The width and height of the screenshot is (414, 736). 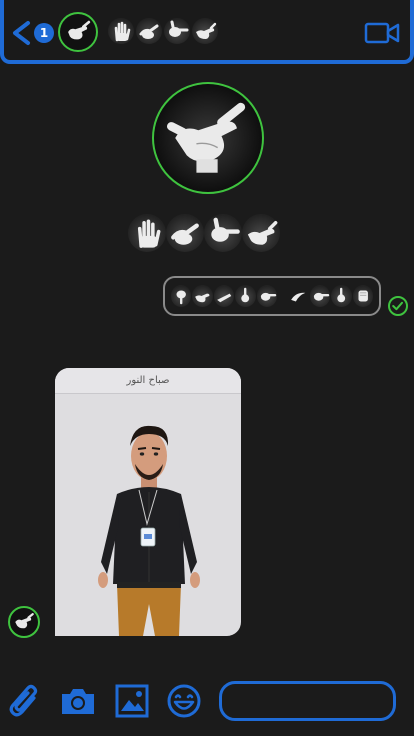 I want to click on video-title: صباح النور, so click(x=148, y=381).